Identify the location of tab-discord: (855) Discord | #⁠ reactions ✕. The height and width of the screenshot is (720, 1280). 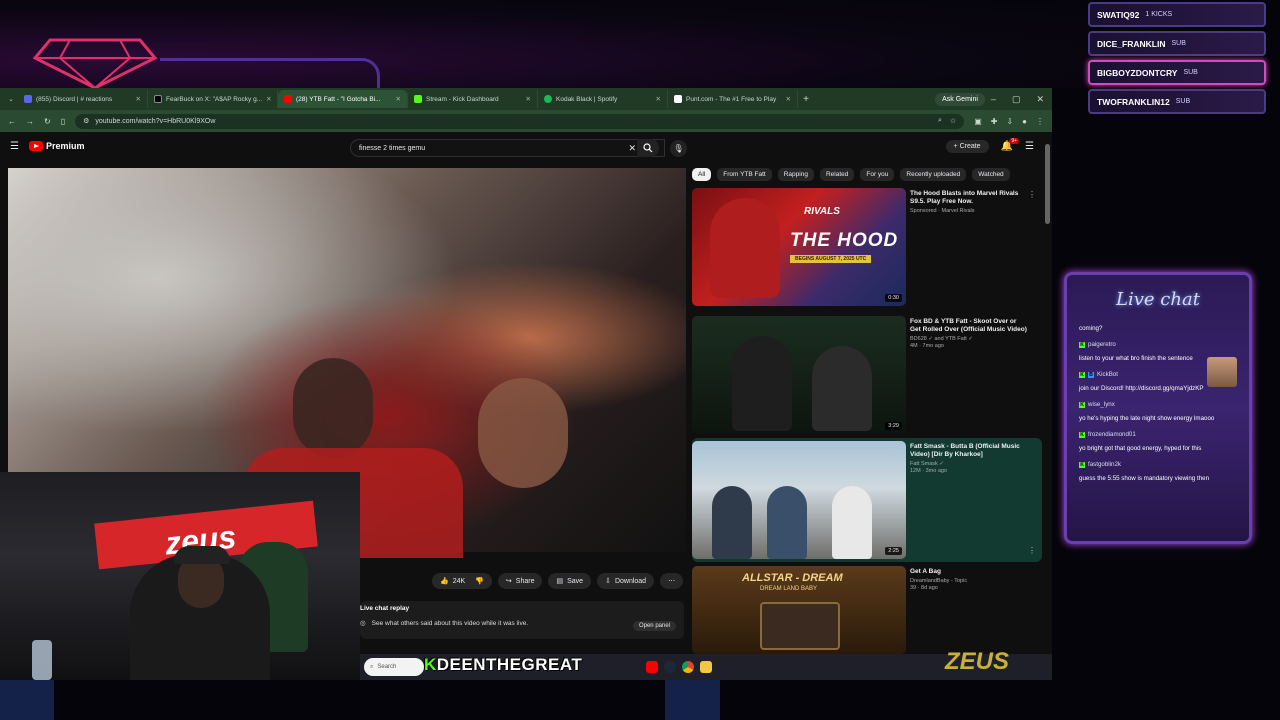
(83, 99).